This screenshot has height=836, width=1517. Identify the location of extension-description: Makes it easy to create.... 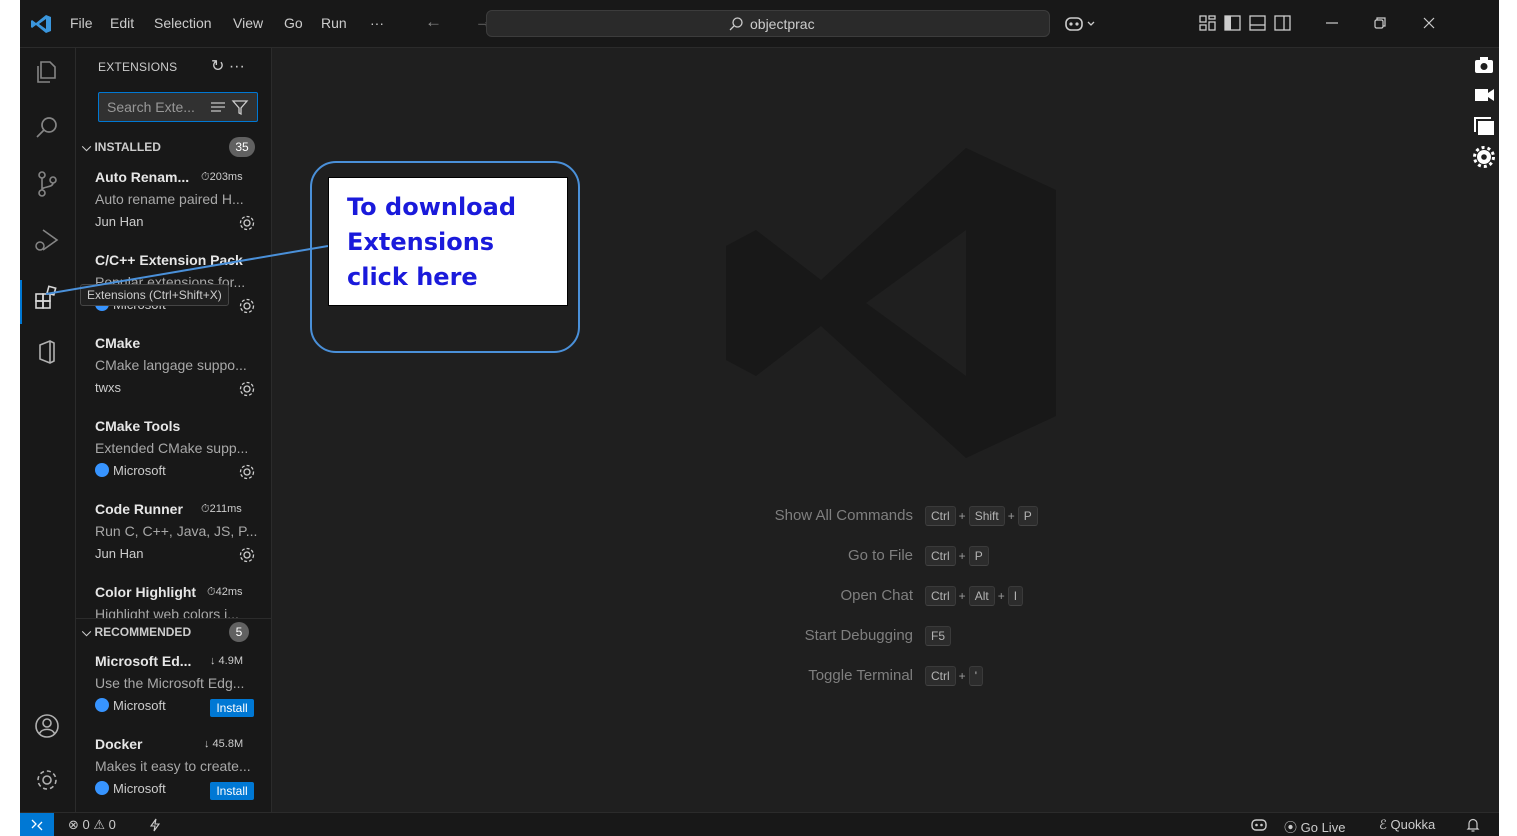
(173, 766).